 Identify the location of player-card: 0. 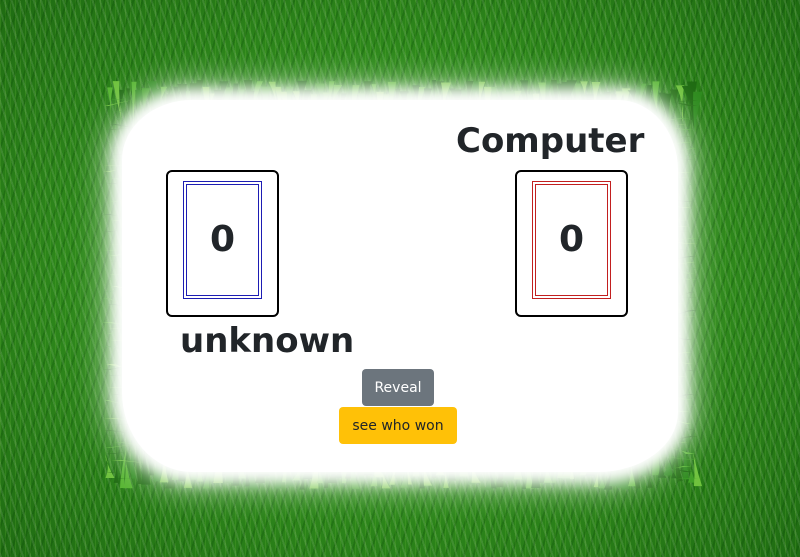
(222, 243).